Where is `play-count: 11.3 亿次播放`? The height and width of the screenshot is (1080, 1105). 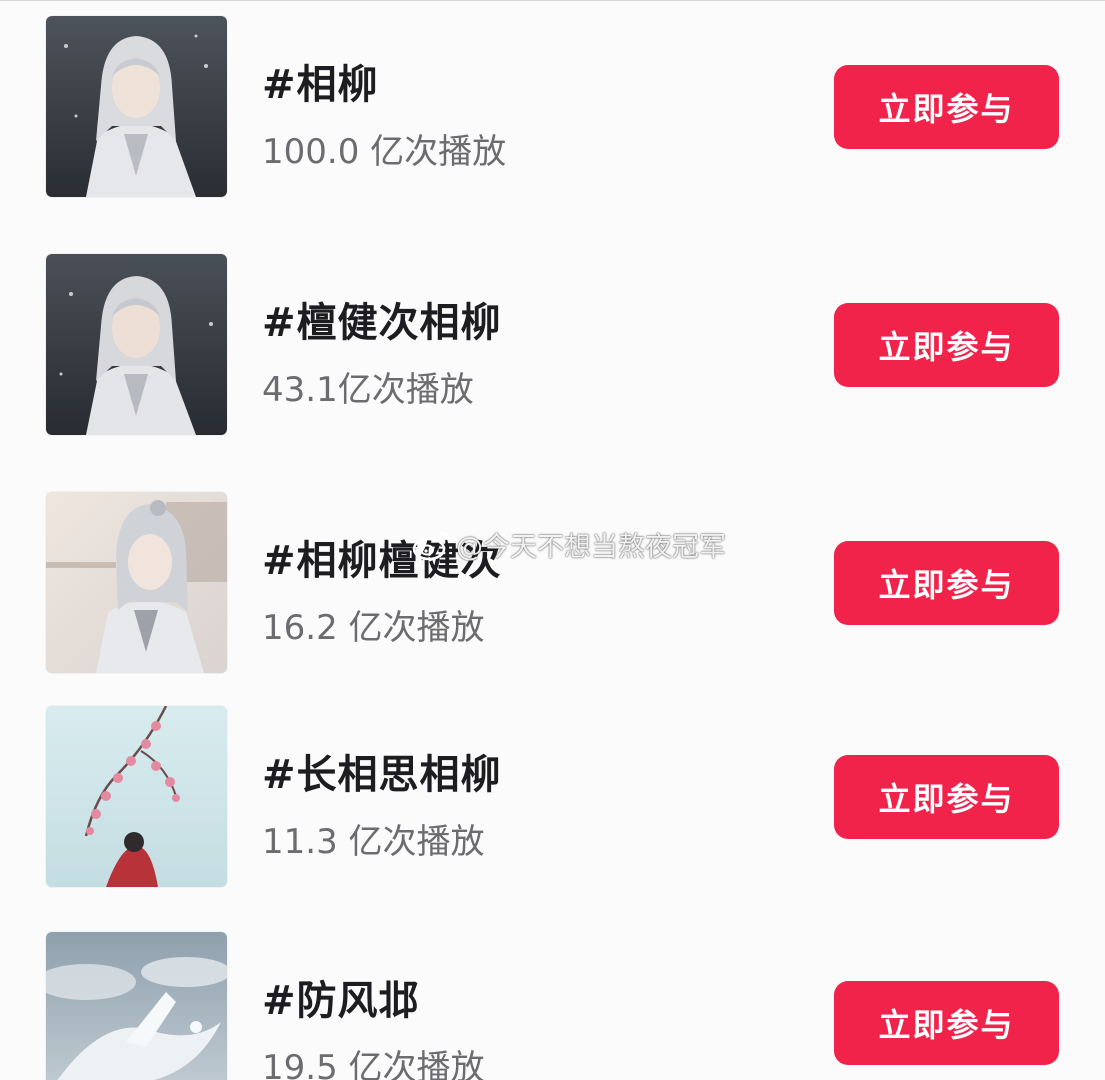 play-count: 11.3 亿次播放 is located at coordinates (373, 842).